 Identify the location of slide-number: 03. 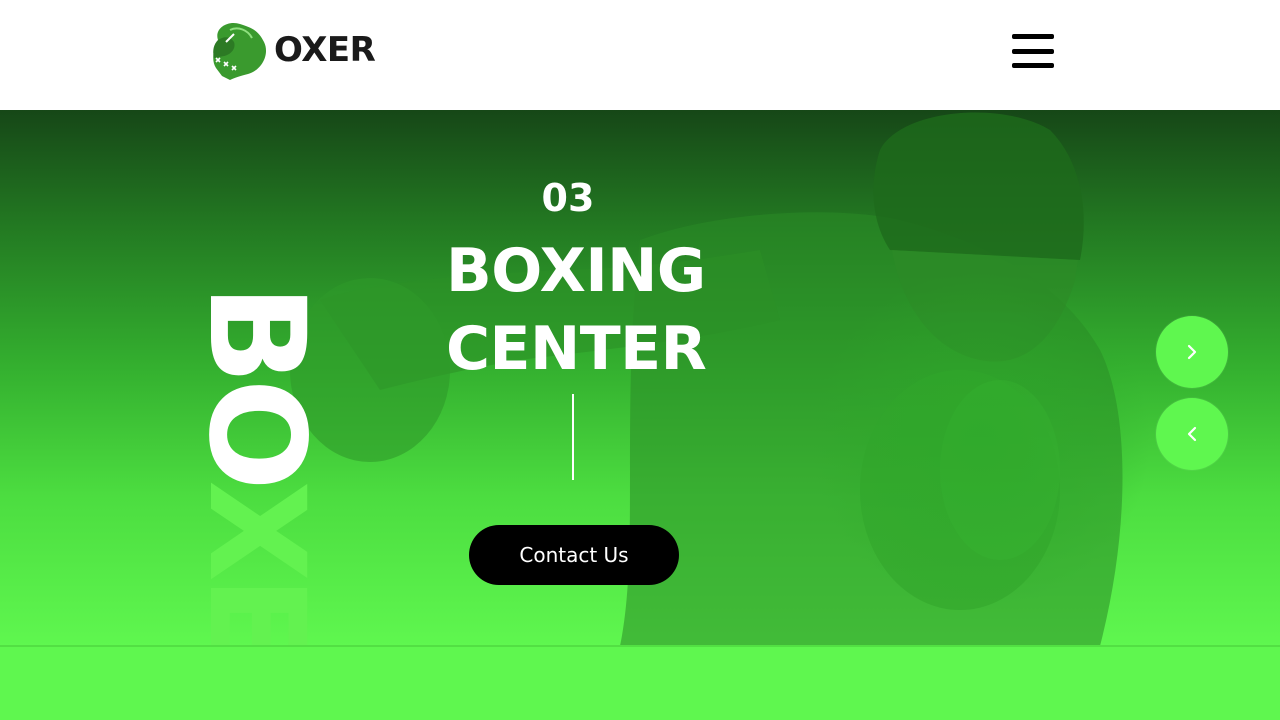
(568, 198).